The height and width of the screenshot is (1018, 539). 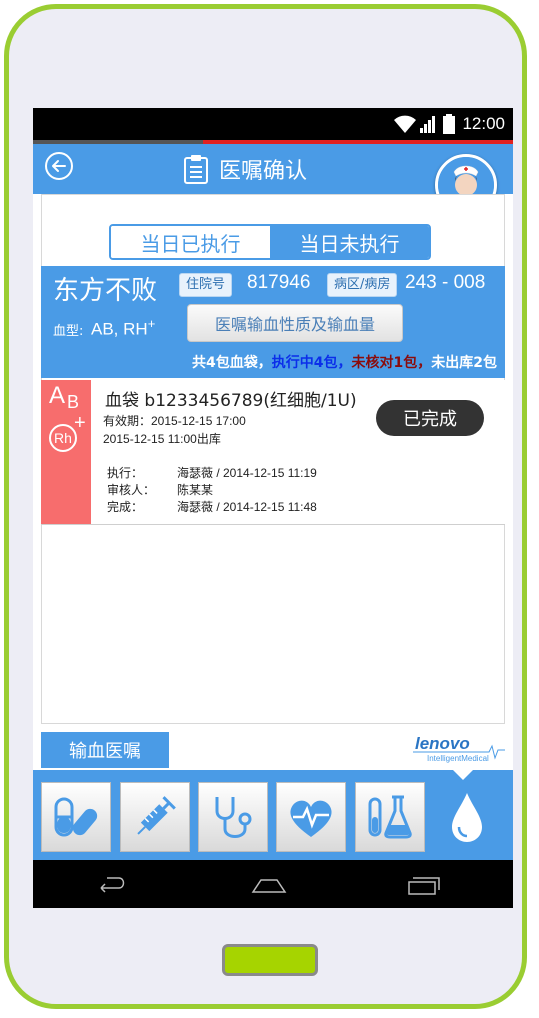 I want to click on header-title-group: 医嘱确认, so click(x=245, y=169).